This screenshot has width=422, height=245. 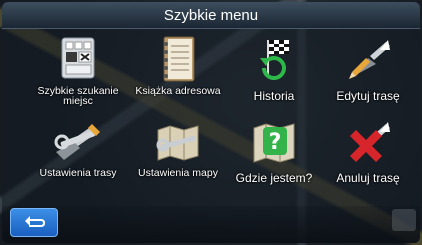 I want to click on quick-search-button: Szybkie szukanie miejsc, so click(x=78, y=74).